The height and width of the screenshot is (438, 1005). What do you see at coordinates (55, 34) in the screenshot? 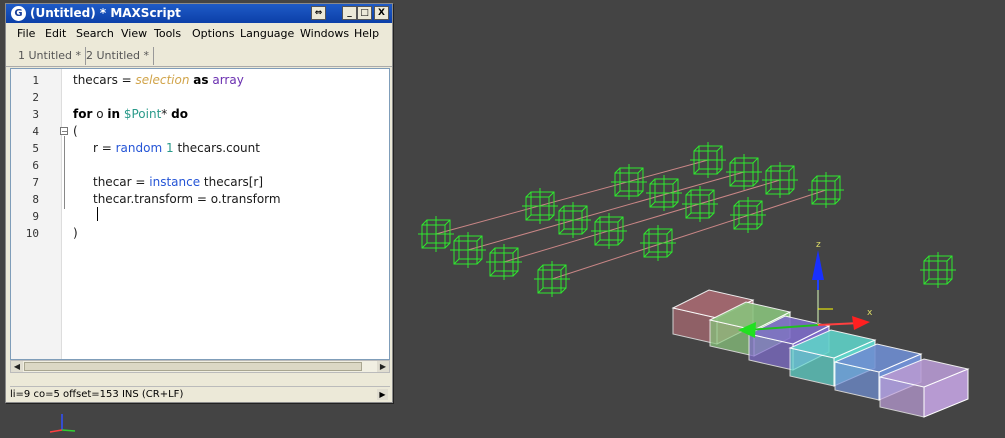
I see `menu-edit: Edit` at bounding box center [55, 34].